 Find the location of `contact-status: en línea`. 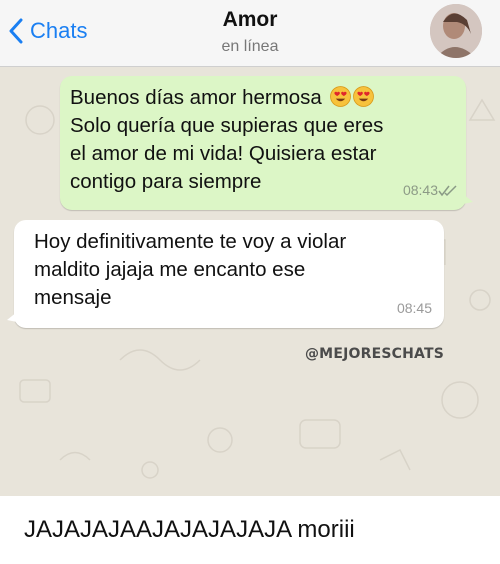

contact-status: en línea is located at coordinates (250, 46).